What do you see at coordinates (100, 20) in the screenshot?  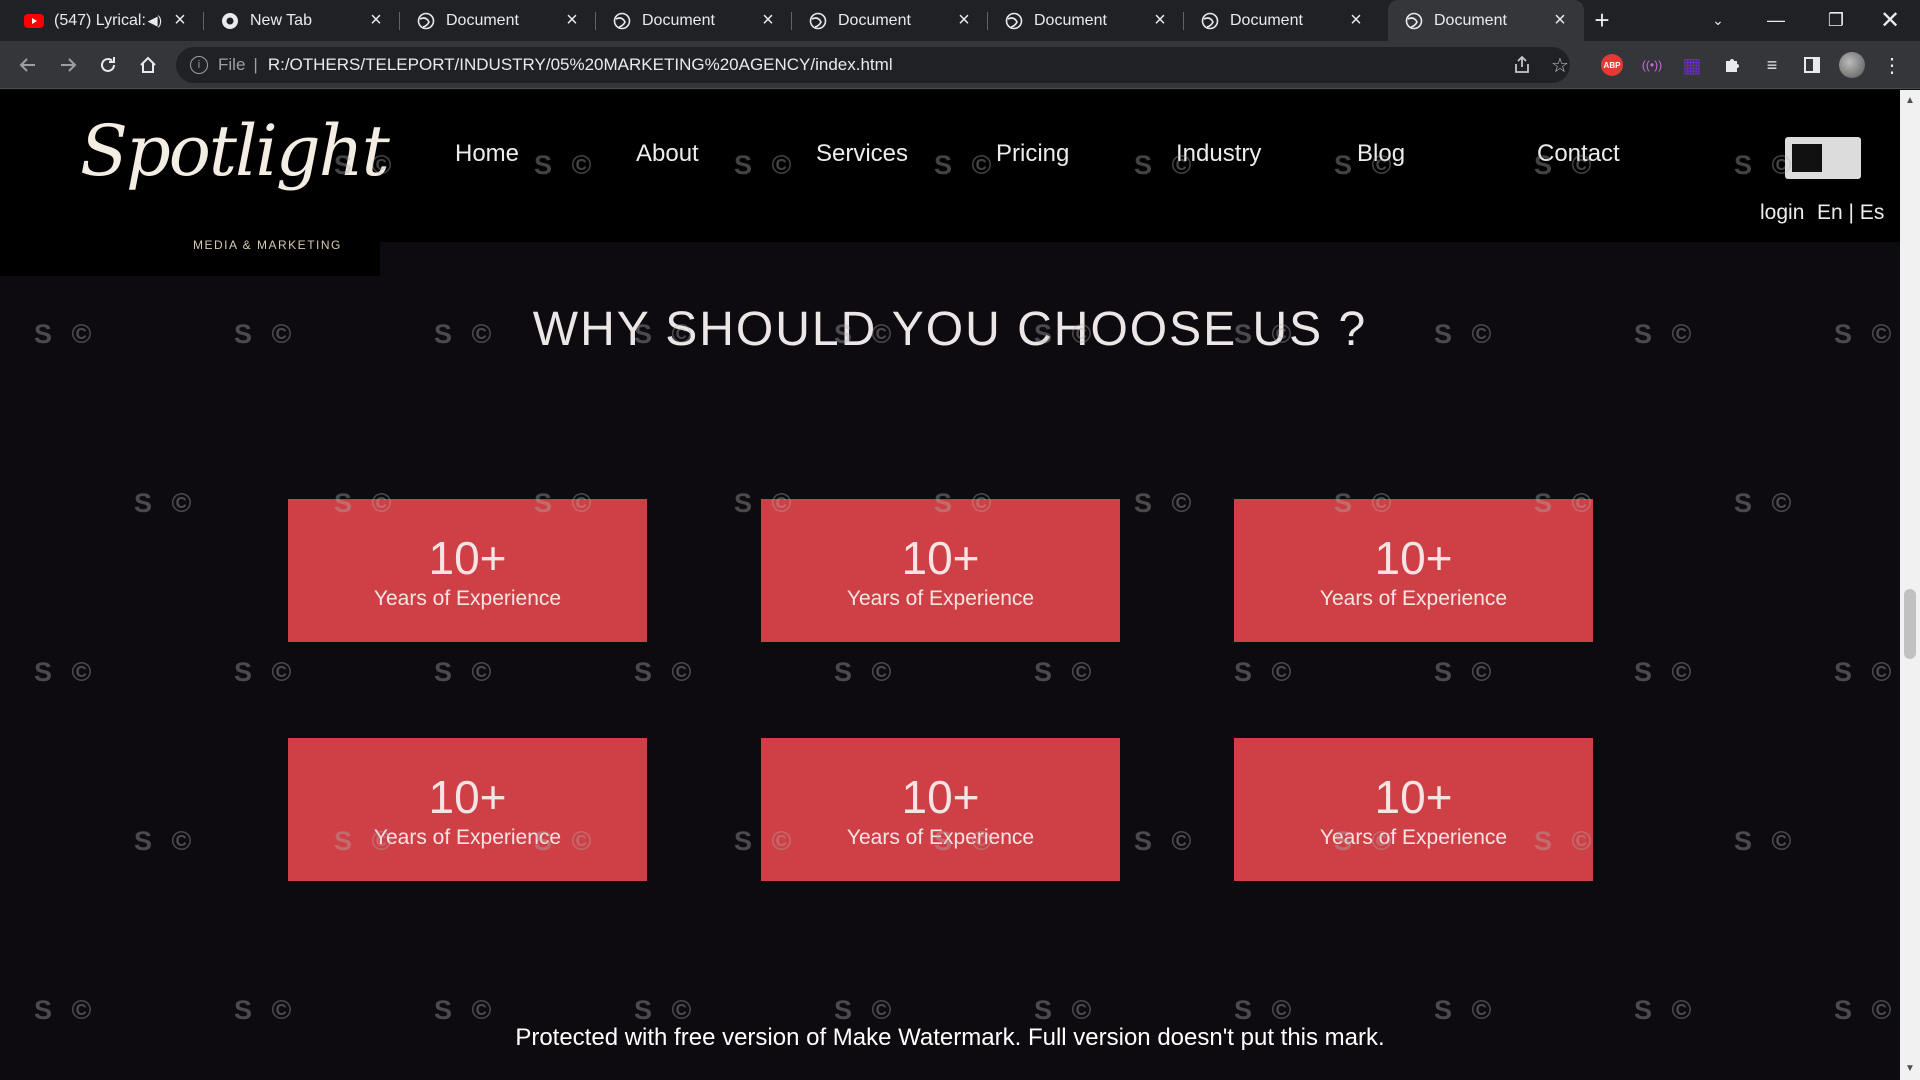 I see `tab-title: (547) Lyrical:` at bounding box center [100, 20].